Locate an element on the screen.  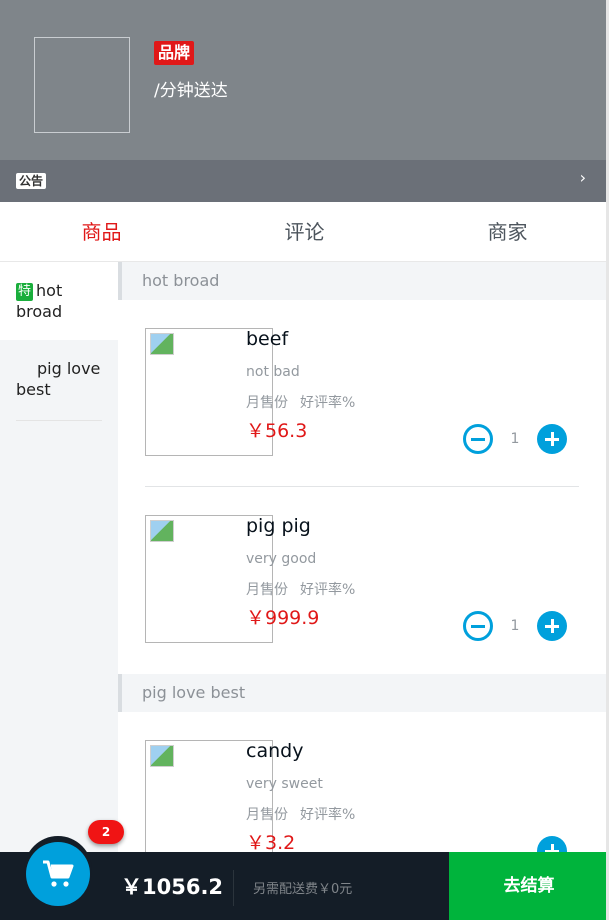
cart-total-price: ￥1056.2 is located at coordinates (172, 887).